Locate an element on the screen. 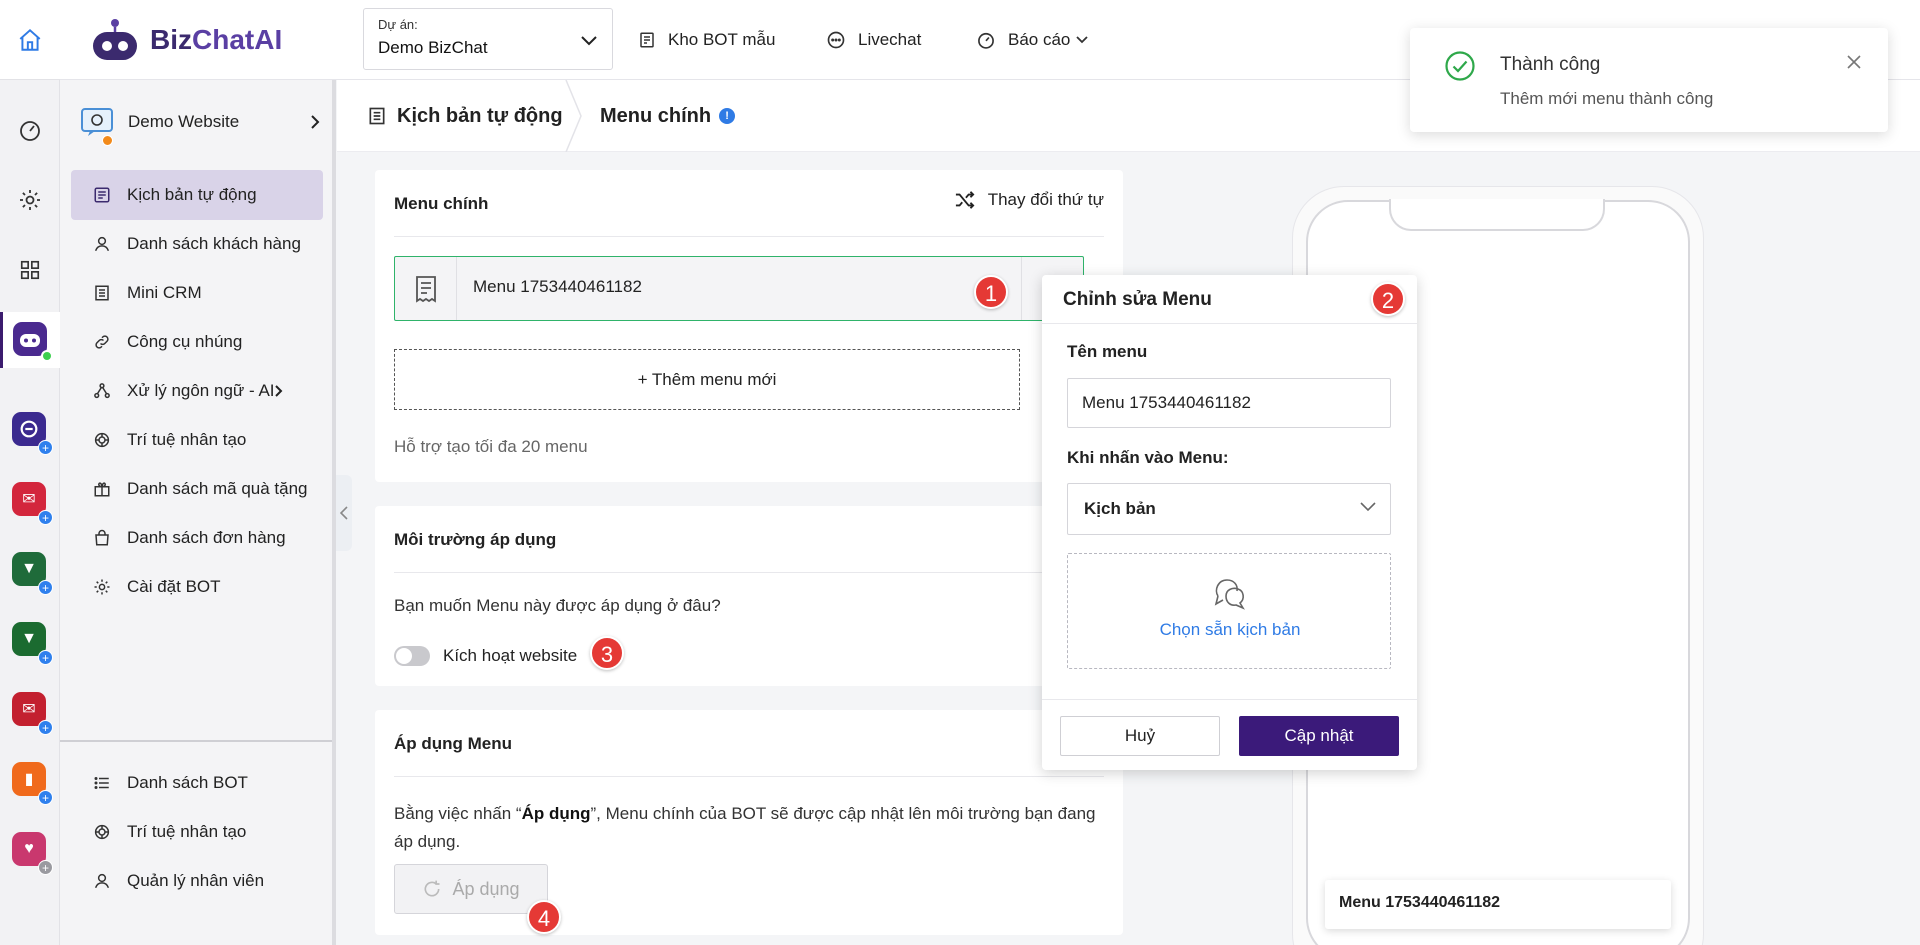  close-icon is located at coordinates (1854, 62).